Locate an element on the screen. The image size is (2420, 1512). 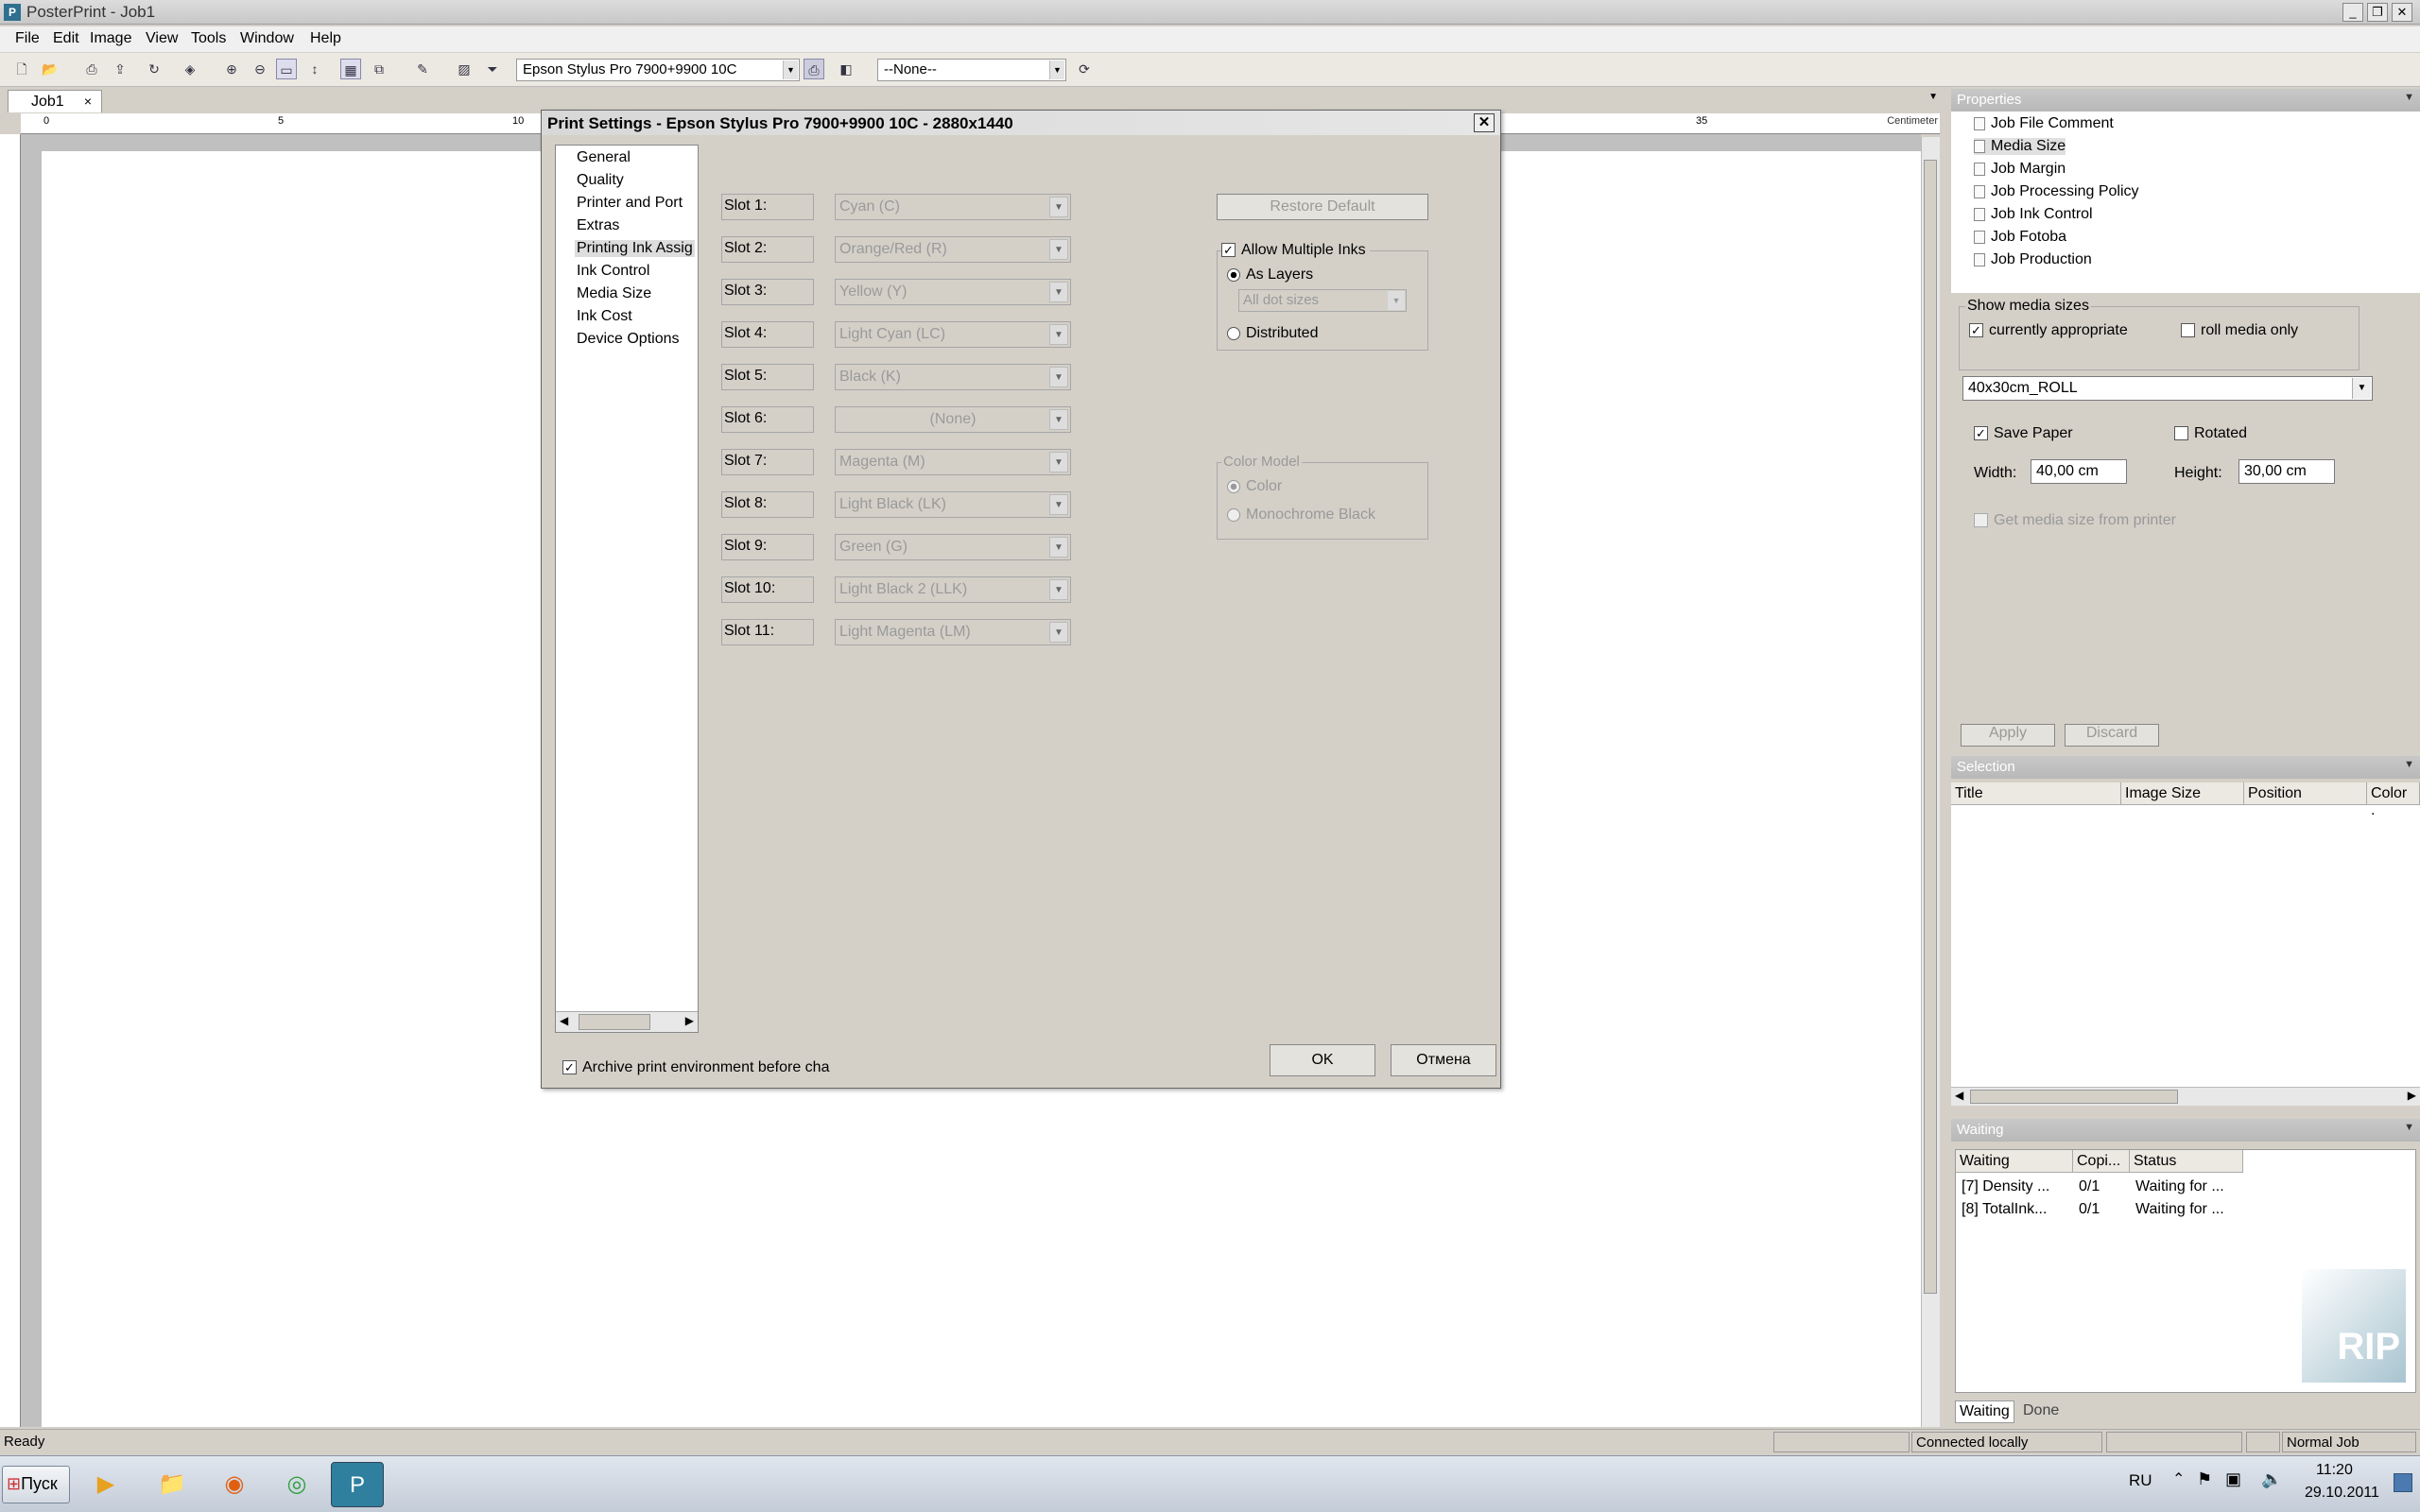
tab-job1: Job1 × is located at coordinates (55, 101).